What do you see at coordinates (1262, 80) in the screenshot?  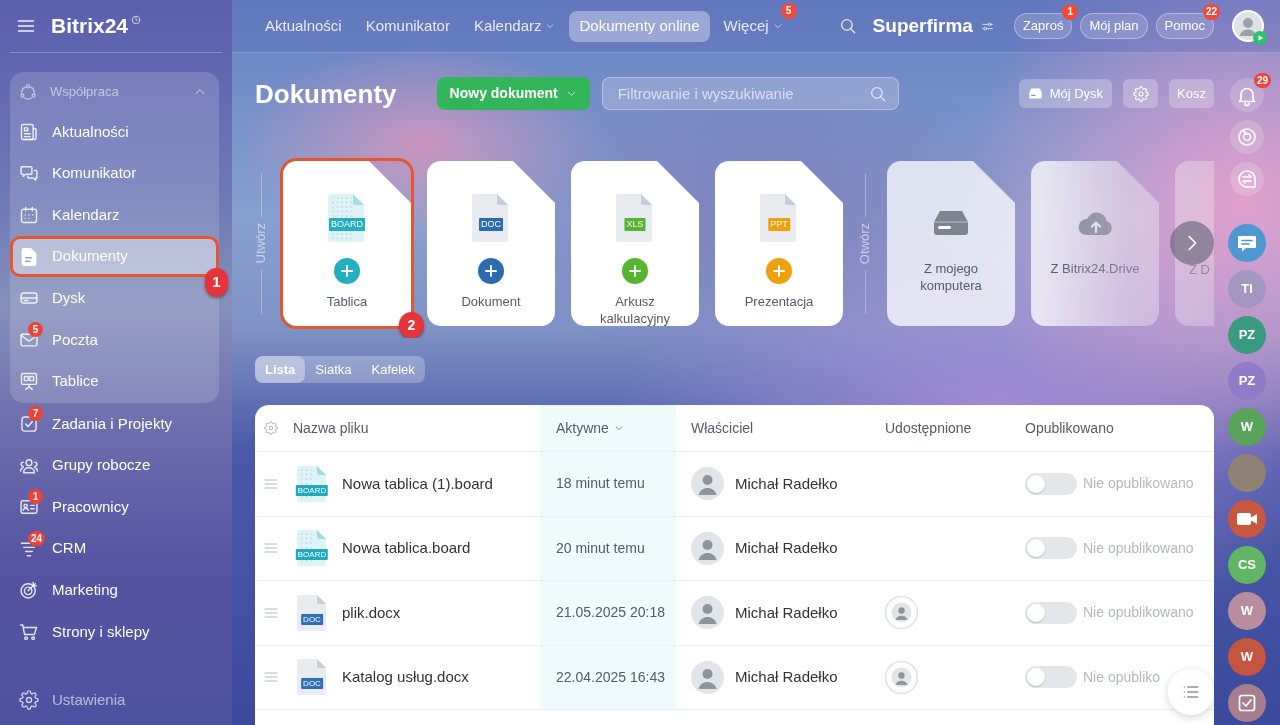 I see `count-badge: 29` at bounding box center [1262, 80].